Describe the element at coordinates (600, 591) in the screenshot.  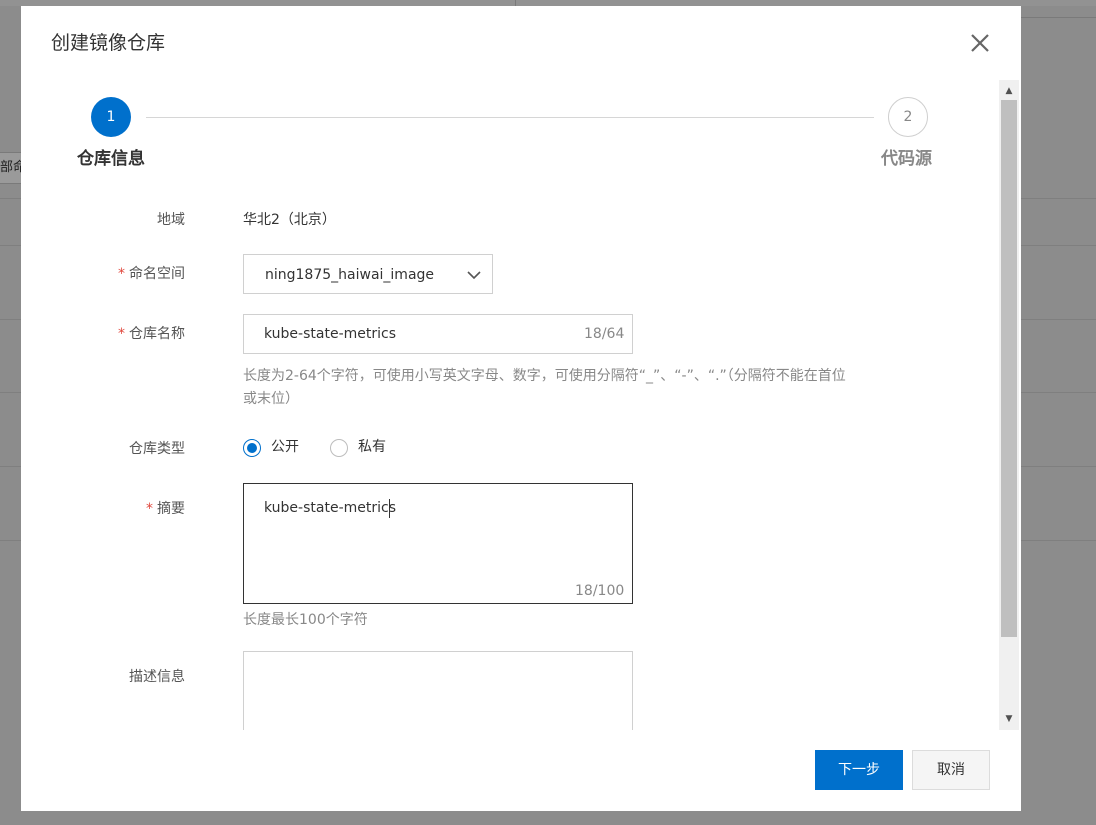
I see `summary-counter: 18/100` at that location.